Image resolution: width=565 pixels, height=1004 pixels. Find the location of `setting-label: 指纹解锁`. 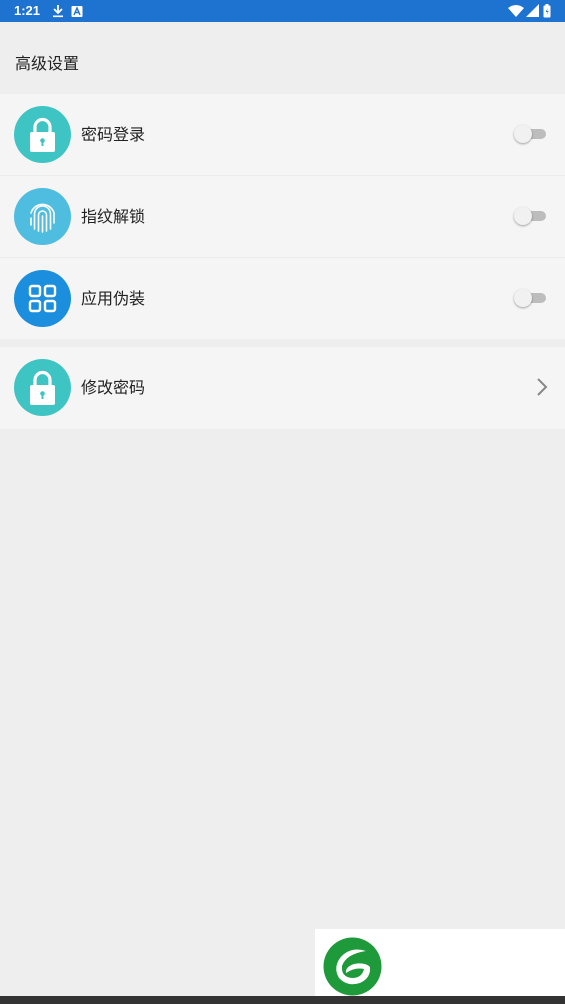

setting-label: 指纹解锁 is located at coordinates (113, 216).